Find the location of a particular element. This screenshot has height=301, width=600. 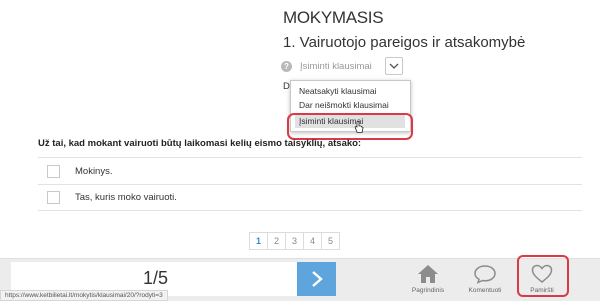

home-icon is located at coordinates (428, 274).